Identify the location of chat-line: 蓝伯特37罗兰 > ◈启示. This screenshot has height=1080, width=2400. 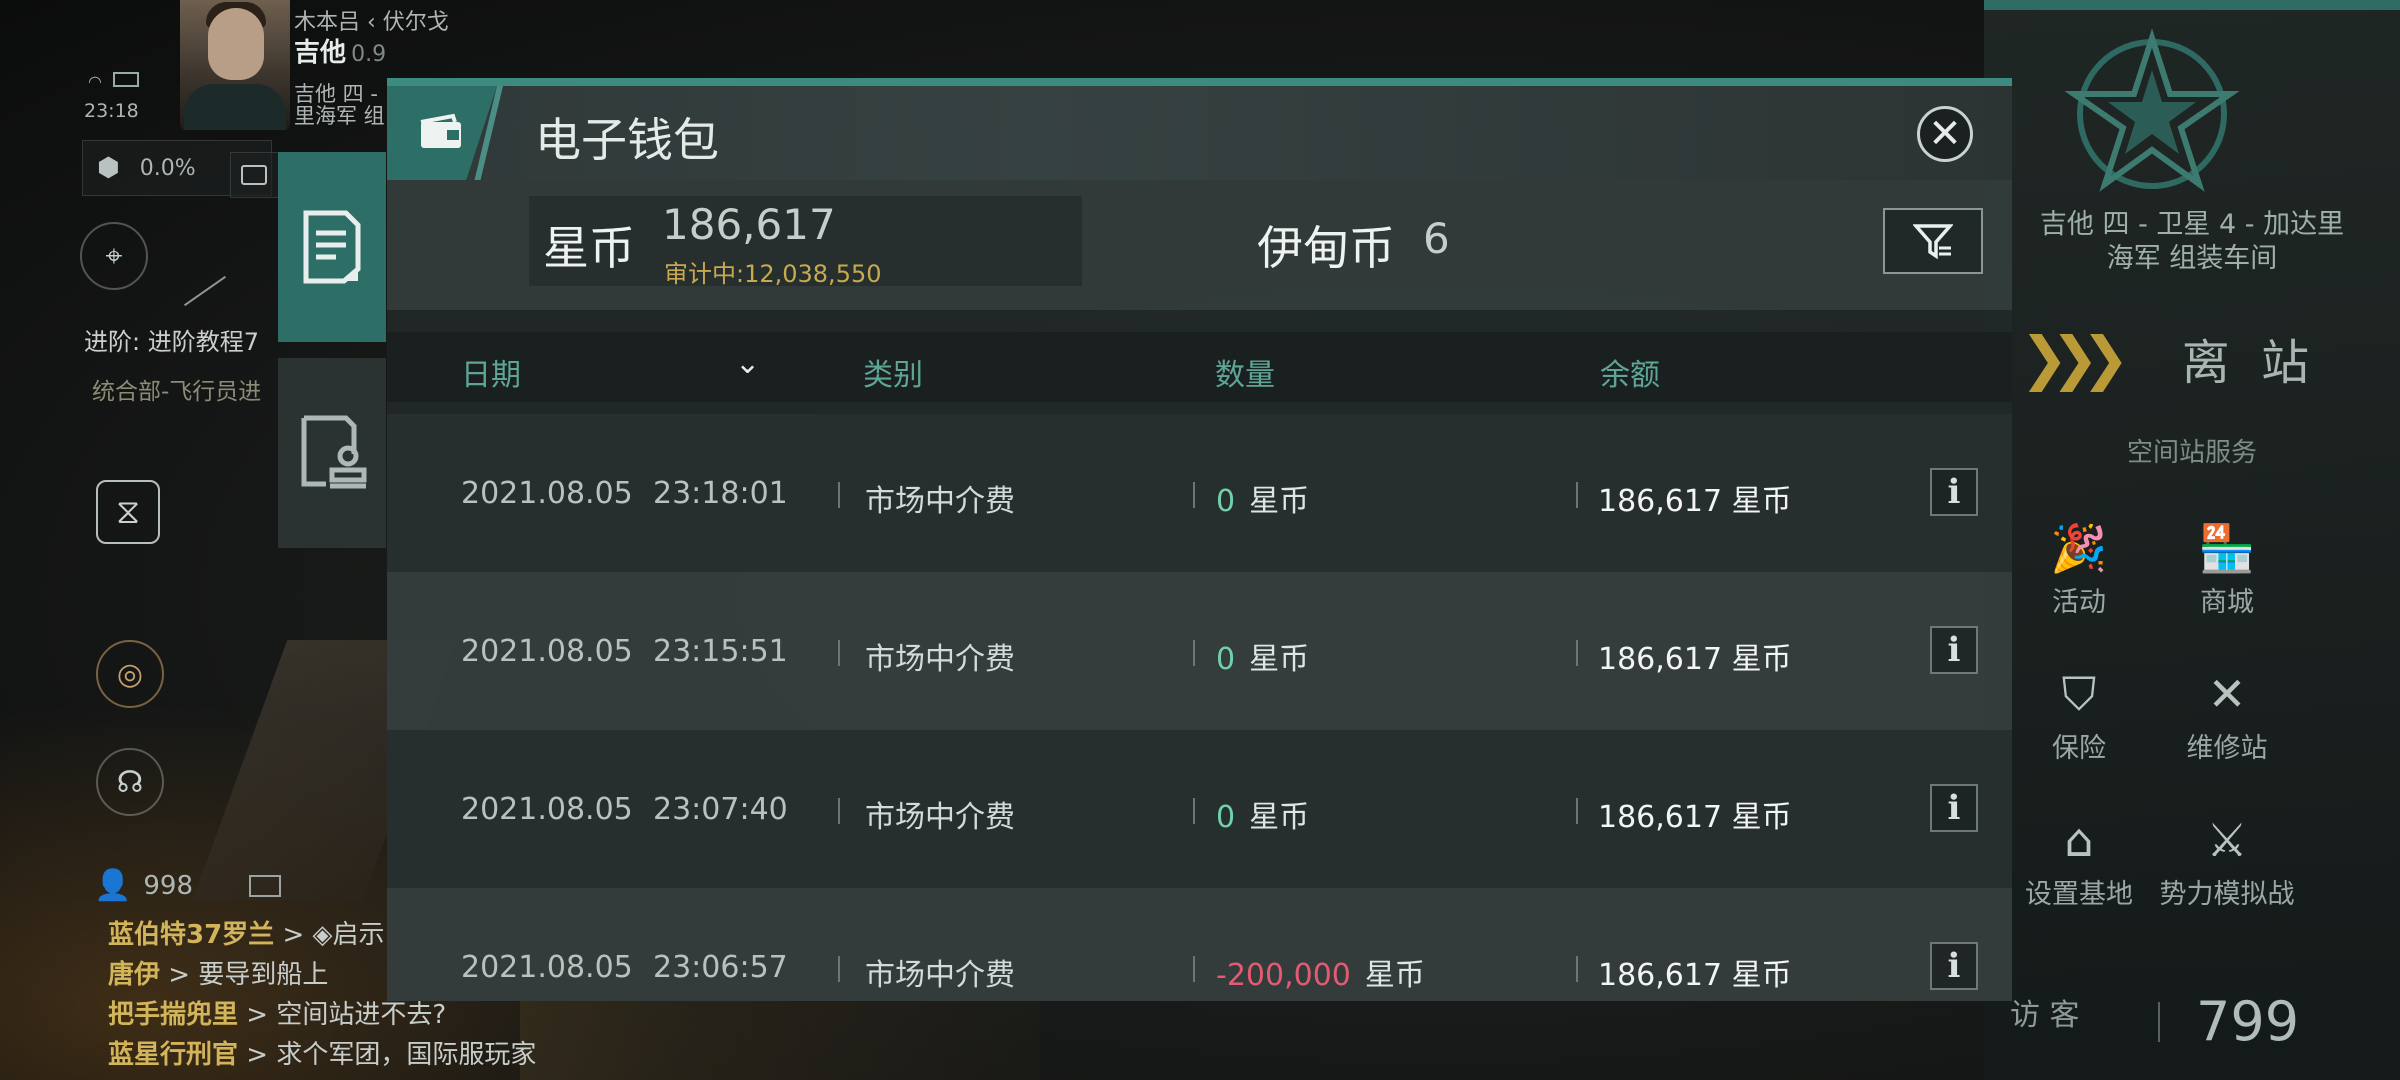
(246, 932).